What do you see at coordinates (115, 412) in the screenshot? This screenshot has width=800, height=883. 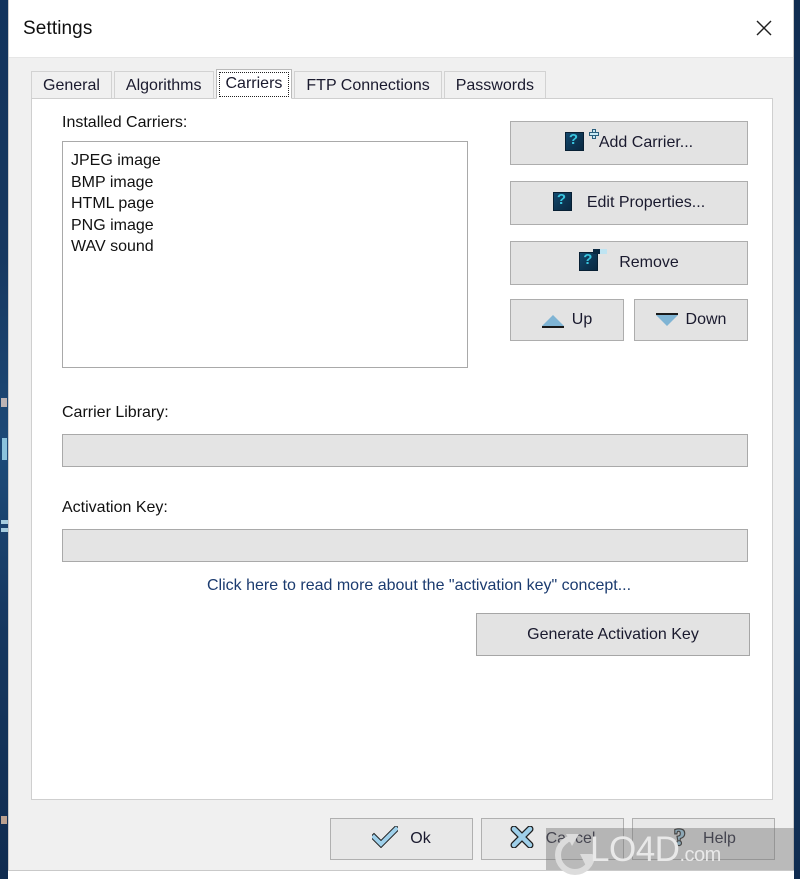 I see `carrier-library-label: Carrier Library:` at bounding box center [115, 412].